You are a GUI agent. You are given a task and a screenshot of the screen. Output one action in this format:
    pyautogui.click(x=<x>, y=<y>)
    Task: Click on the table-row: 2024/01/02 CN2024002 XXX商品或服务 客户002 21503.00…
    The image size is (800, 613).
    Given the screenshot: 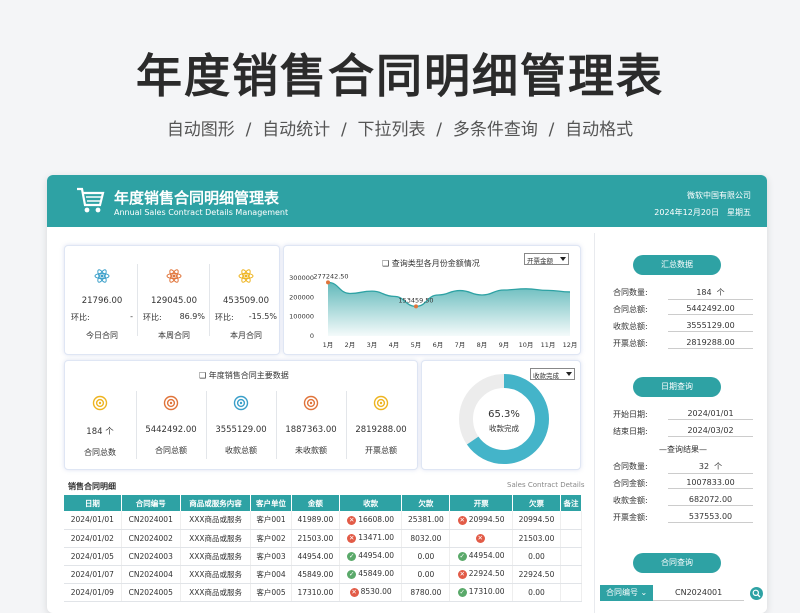 What is the action you would take?
    pyautogui.click(x=323, y=538)
    